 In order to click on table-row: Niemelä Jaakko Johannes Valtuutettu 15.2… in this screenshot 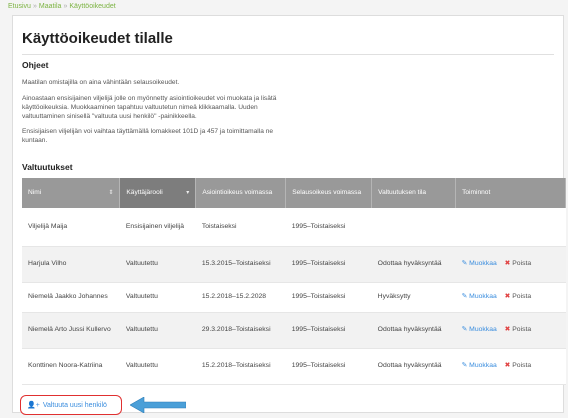, I will do `click(294, 297)`.